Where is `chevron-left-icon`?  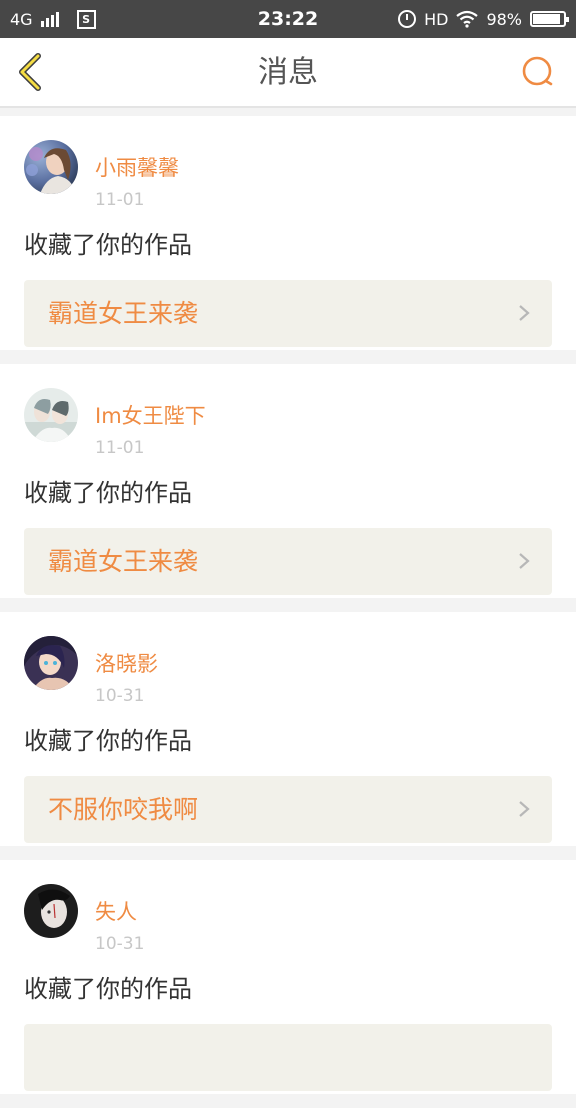 chevron-left-icon is located at coordinates (30, 72).